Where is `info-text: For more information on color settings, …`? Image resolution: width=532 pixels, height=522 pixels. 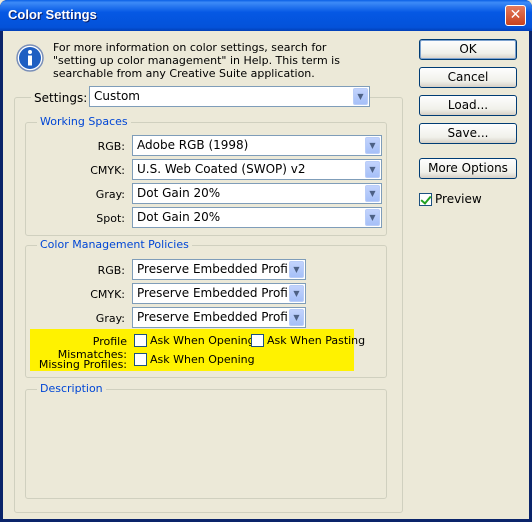 info-text: For more information on color settings, … is located at coordinates (196, 60).